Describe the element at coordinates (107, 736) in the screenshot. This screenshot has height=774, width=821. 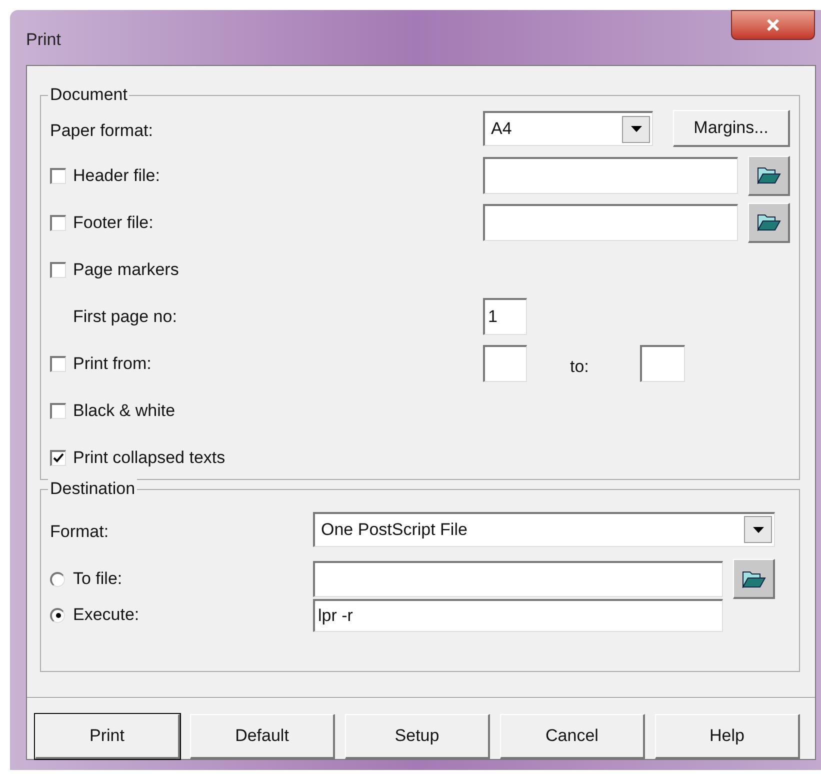
I see `dialog-button: Print` at that location.